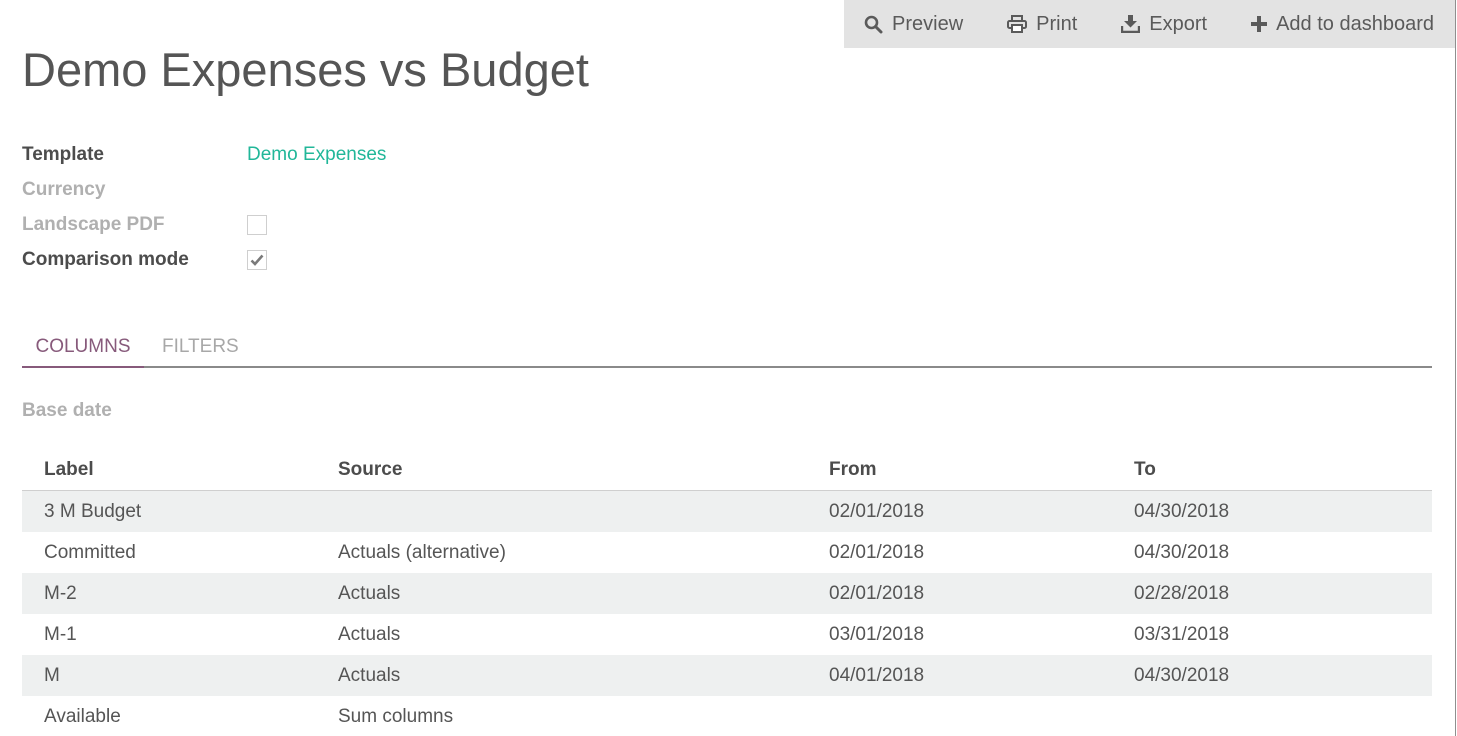 This screenshot has height=736, width=1457. What do you see at coordinates (60, 593) in the screenshot?
I see `row-label: M-2` at bounding box center [60, 593].